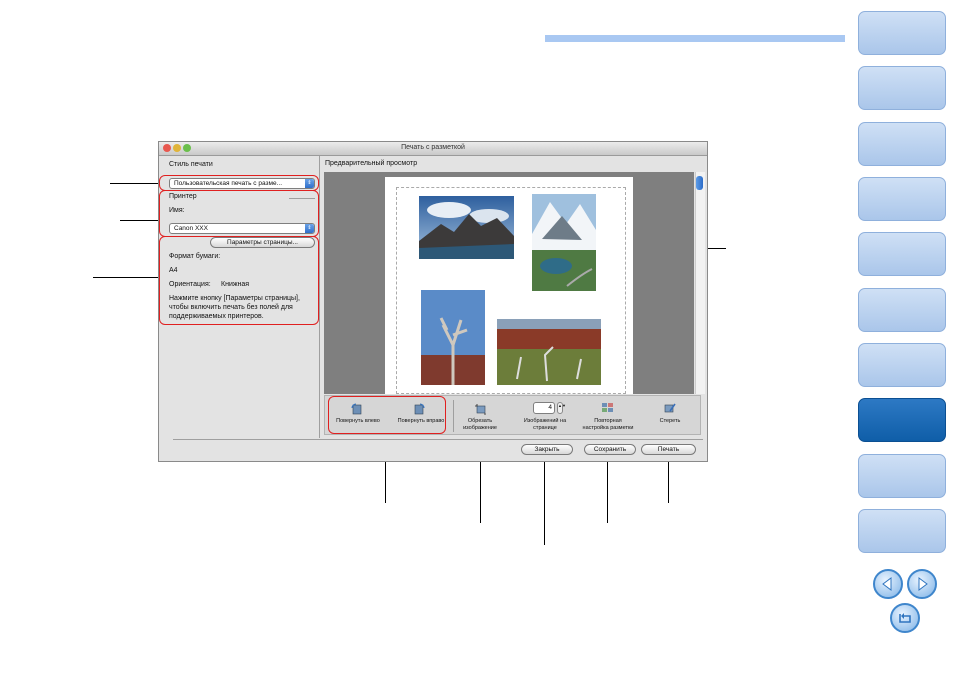 Image resolution: width=954 pixels, height=674 pixels. What do you see at coordinates (239, 280) in the screenshot?
I see `callout-box-page-setup` at bounding box center [239, 280].